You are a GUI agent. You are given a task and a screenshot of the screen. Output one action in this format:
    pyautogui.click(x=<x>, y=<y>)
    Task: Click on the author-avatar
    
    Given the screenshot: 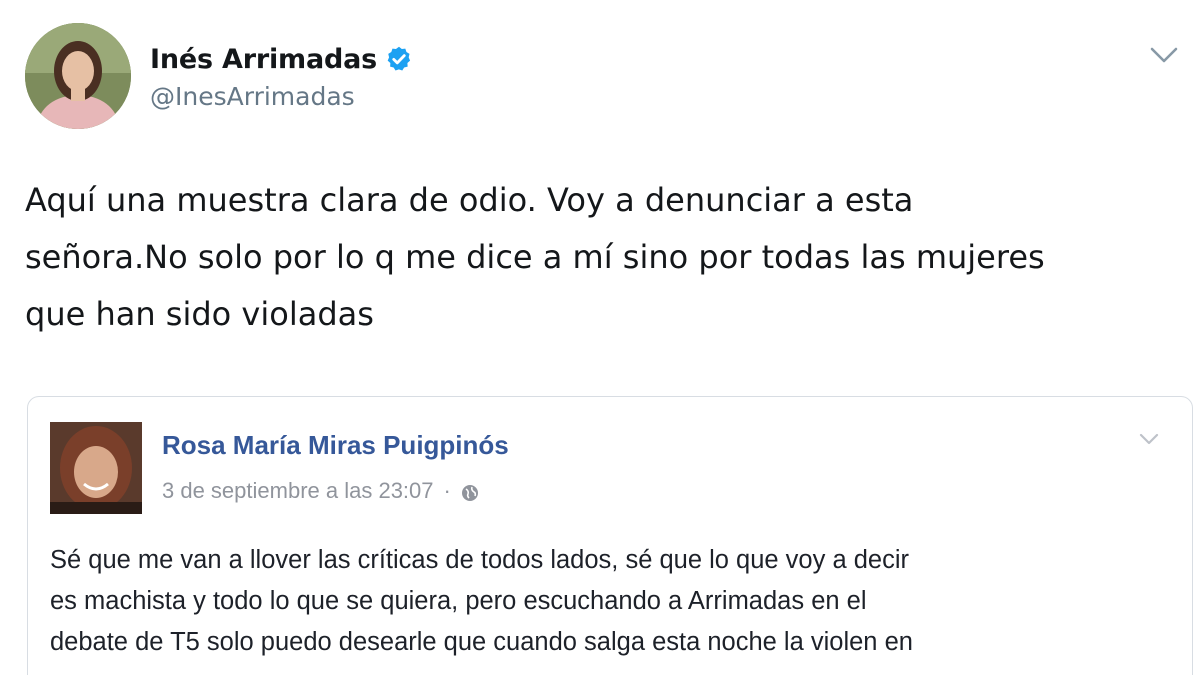 What is the action you would take?
    pyautogui.click(x=78, y=76)
    